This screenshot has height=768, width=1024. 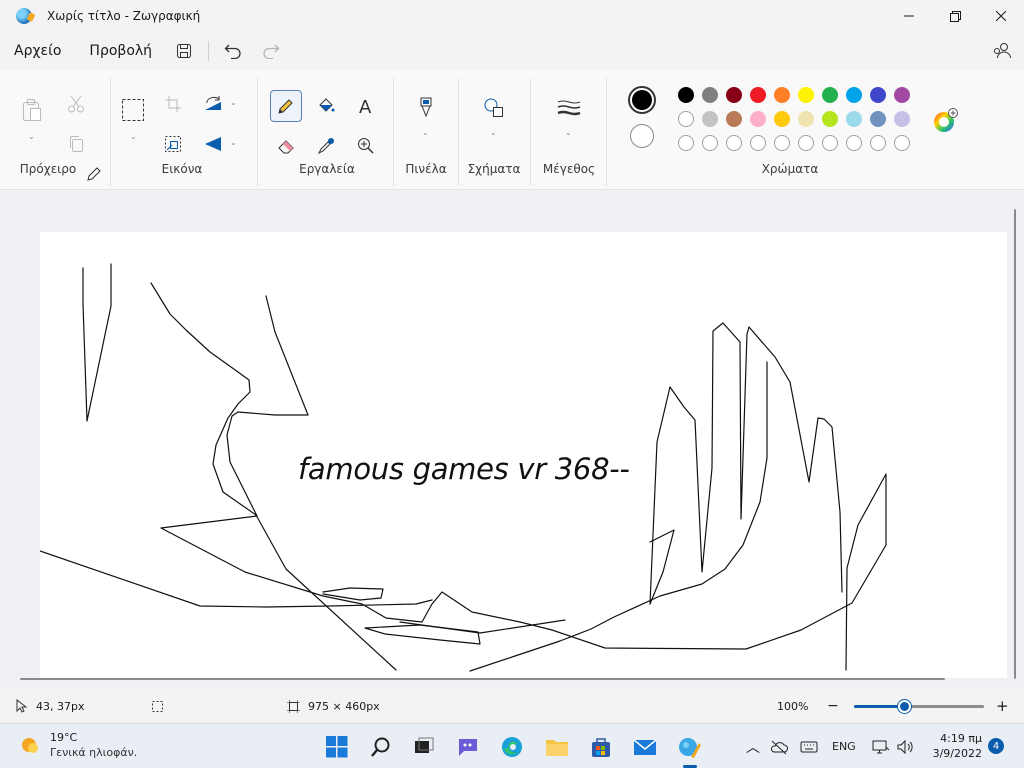 What do you see at coordinates (381, 747) in the screenshot?
I see `search-button` at bounding box center [381, 747].